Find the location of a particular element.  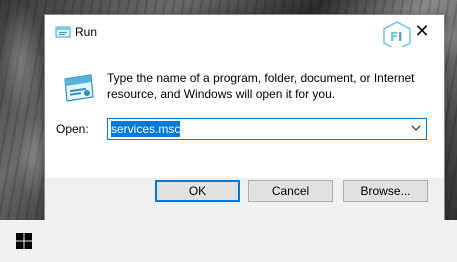

start-button is located at coordinates (24, 241).